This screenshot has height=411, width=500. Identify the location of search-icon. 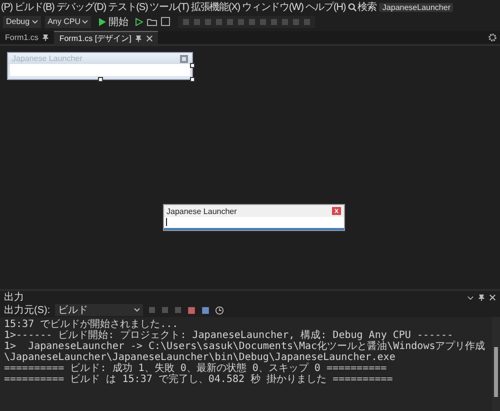
(352, 7).